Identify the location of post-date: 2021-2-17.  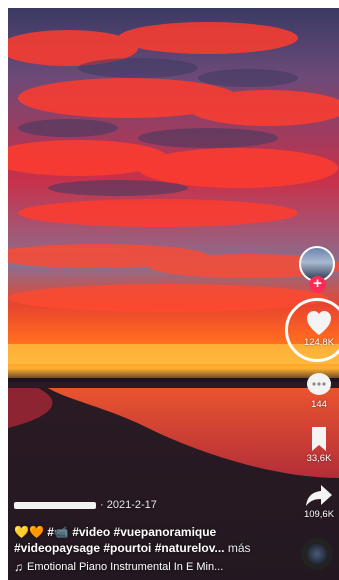
(131, 505).